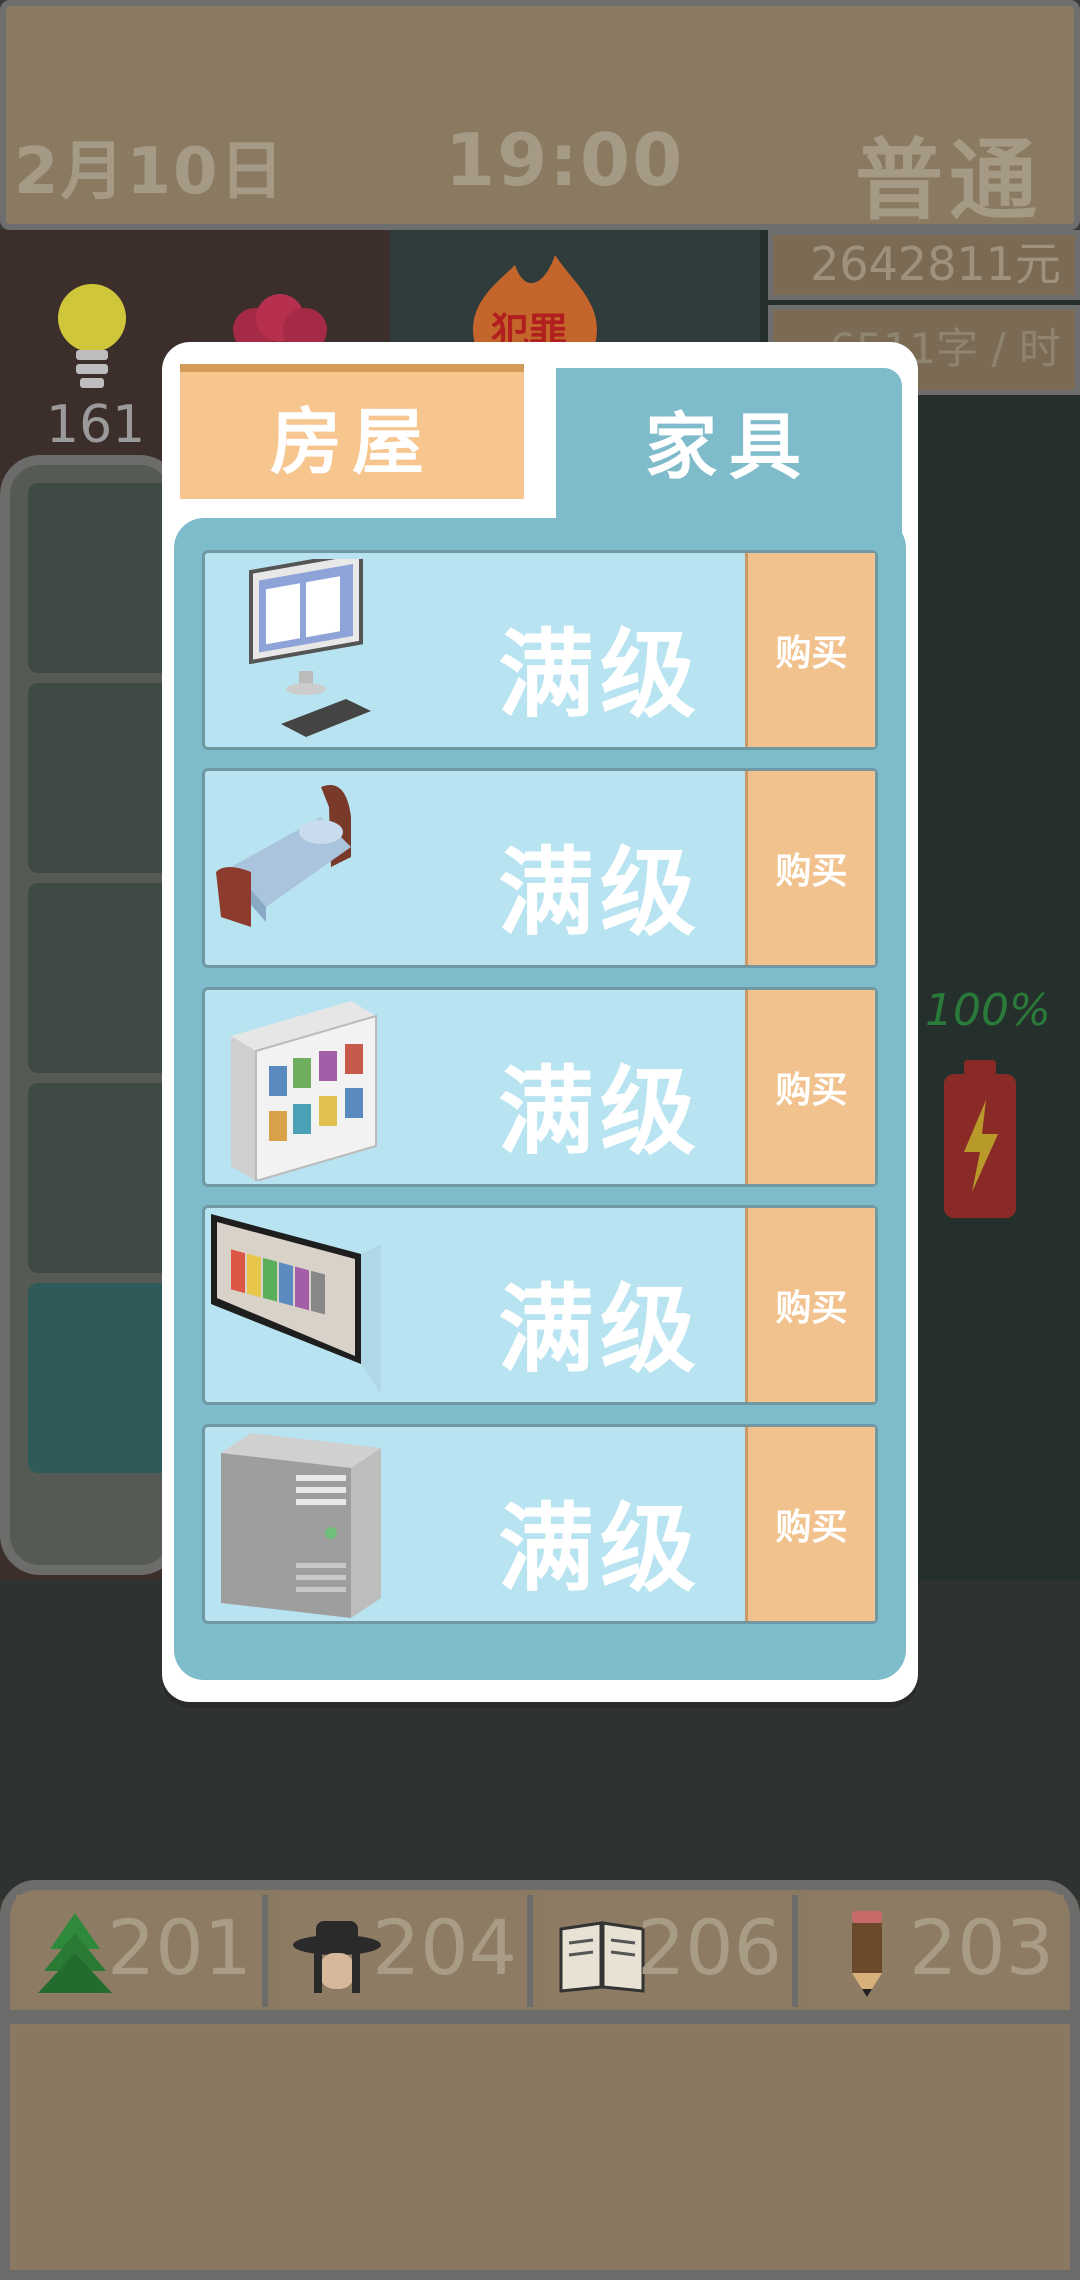  What do you see at coordinates (283, 856) in the screenshot?
I see `bed-icon` at bounding box center [283, 856].